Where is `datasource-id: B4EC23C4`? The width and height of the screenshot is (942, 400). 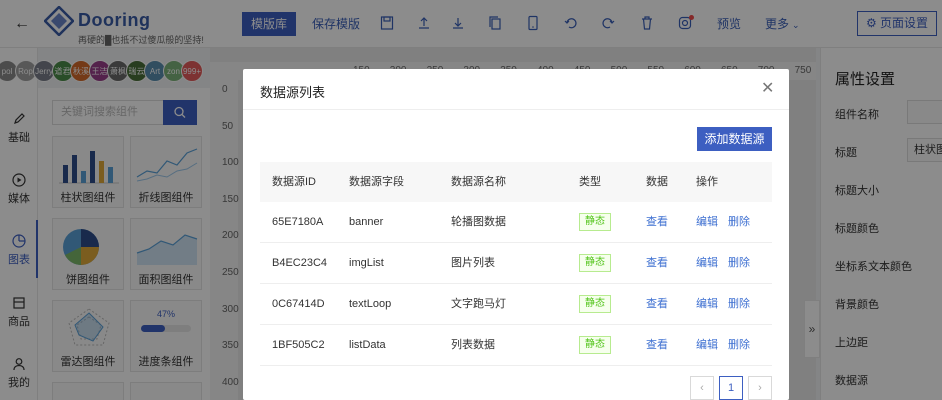 datasource-id: B4EC23C4 is located at coordinates (300, 263).